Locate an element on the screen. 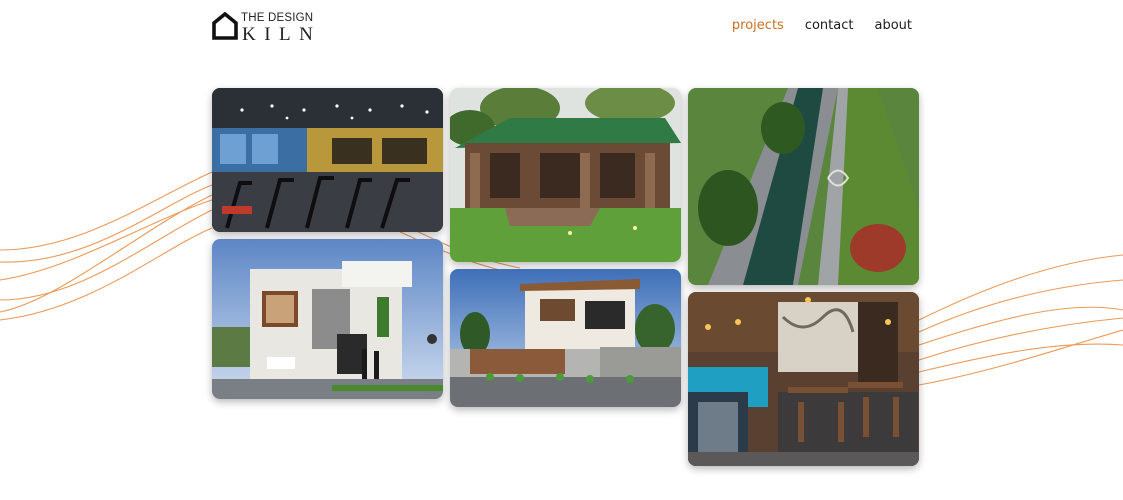  project-card-canal is located at coordinates (803, 186).